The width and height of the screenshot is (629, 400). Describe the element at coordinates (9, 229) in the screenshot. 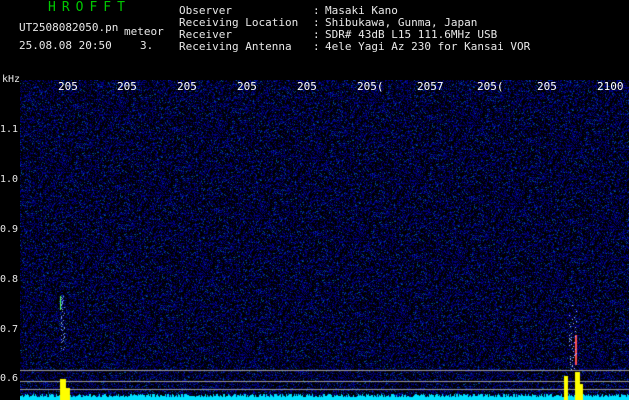

I see `y-tick-label: 0.9` at that location.